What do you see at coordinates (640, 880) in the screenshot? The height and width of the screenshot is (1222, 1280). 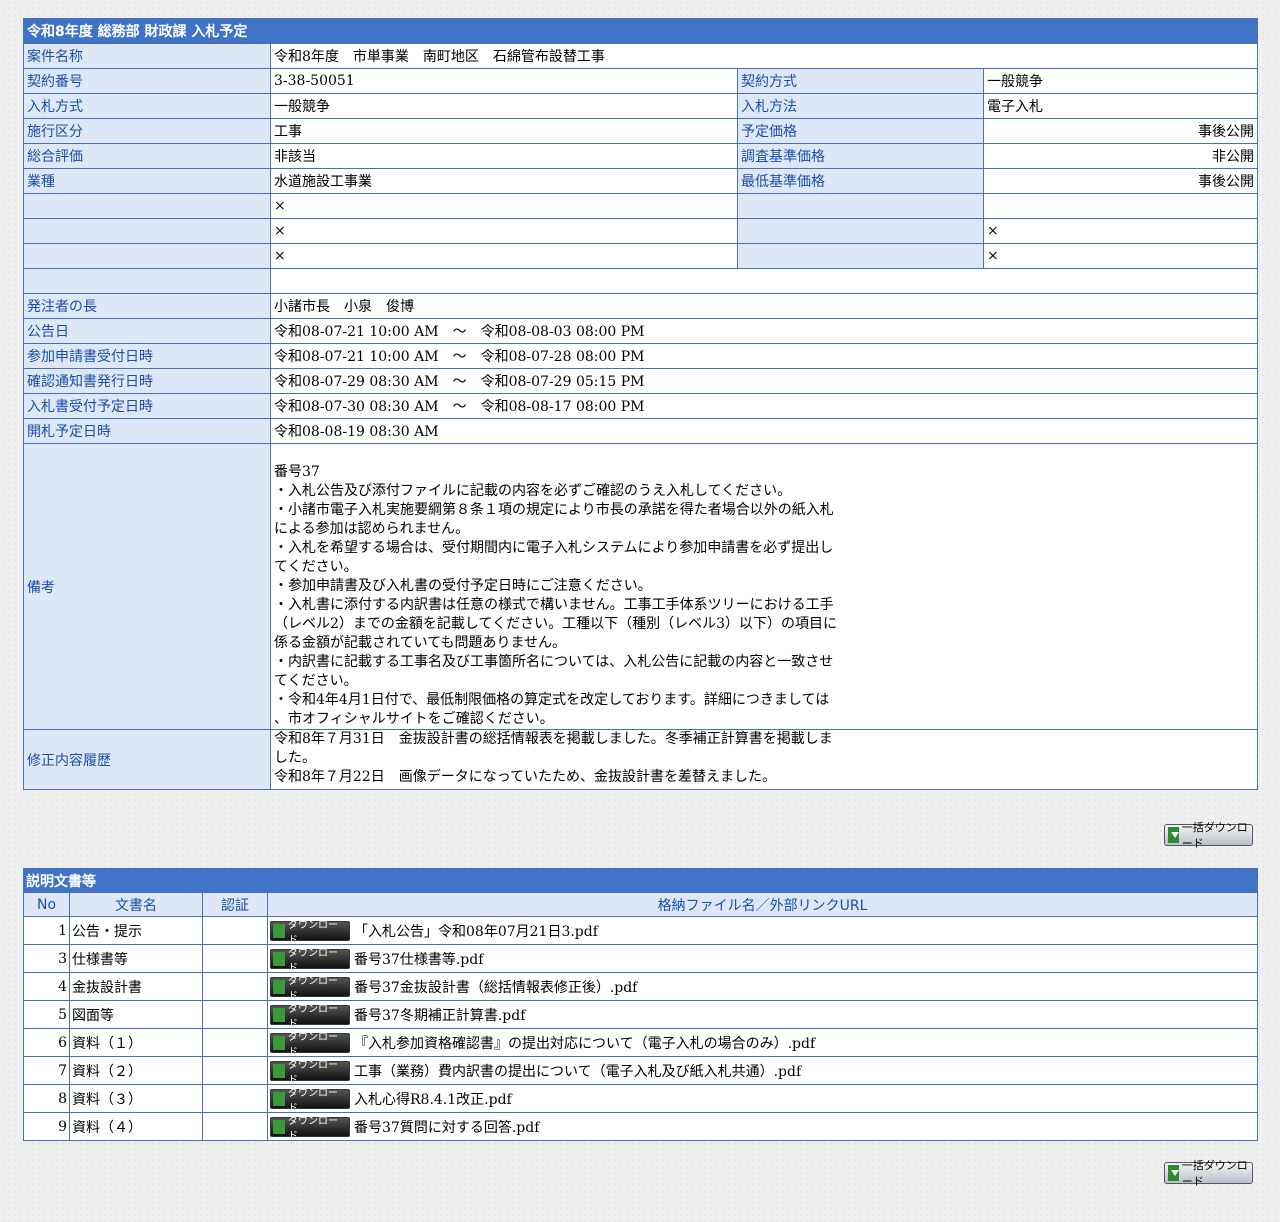 I see `documents-title: 説明文書等` at bounding box center [640, 880].